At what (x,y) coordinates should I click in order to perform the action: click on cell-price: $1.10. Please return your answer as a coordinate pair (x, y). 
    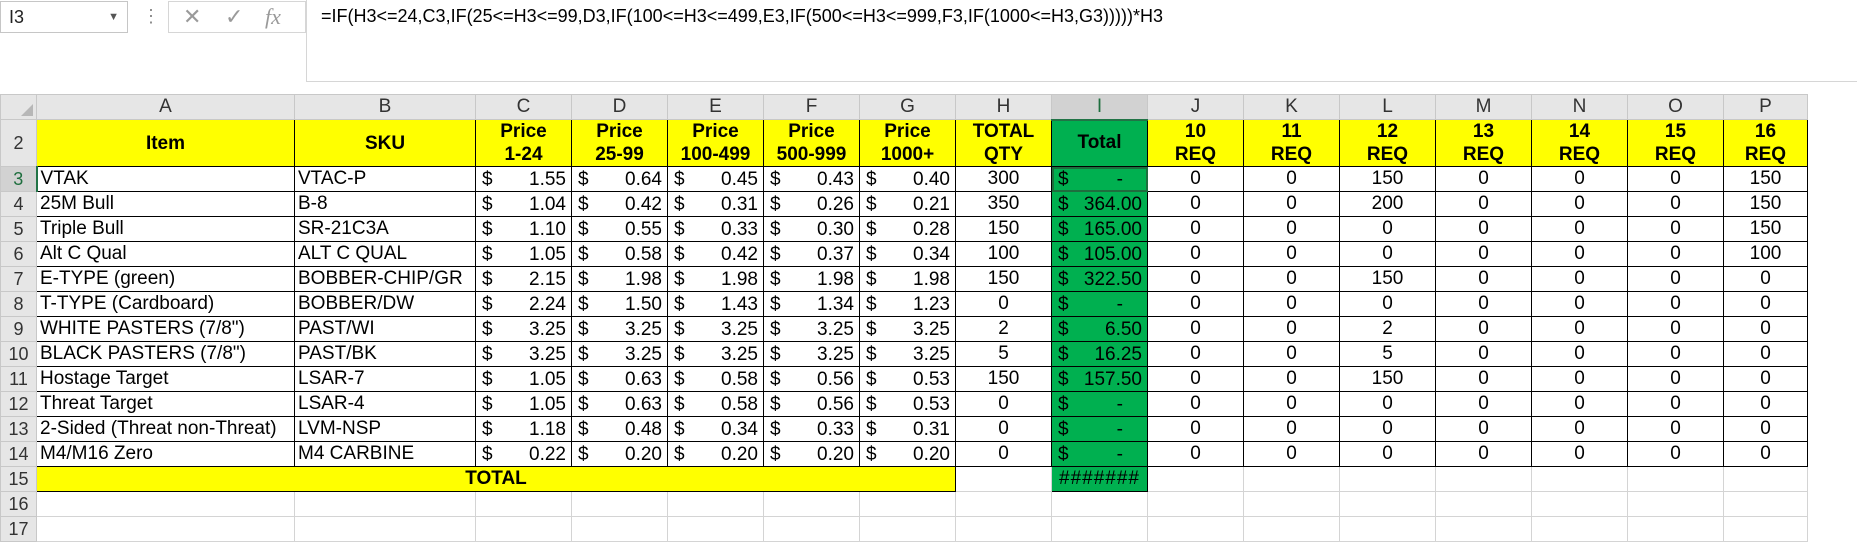
    Looking at the image, I should click on (523, 229).